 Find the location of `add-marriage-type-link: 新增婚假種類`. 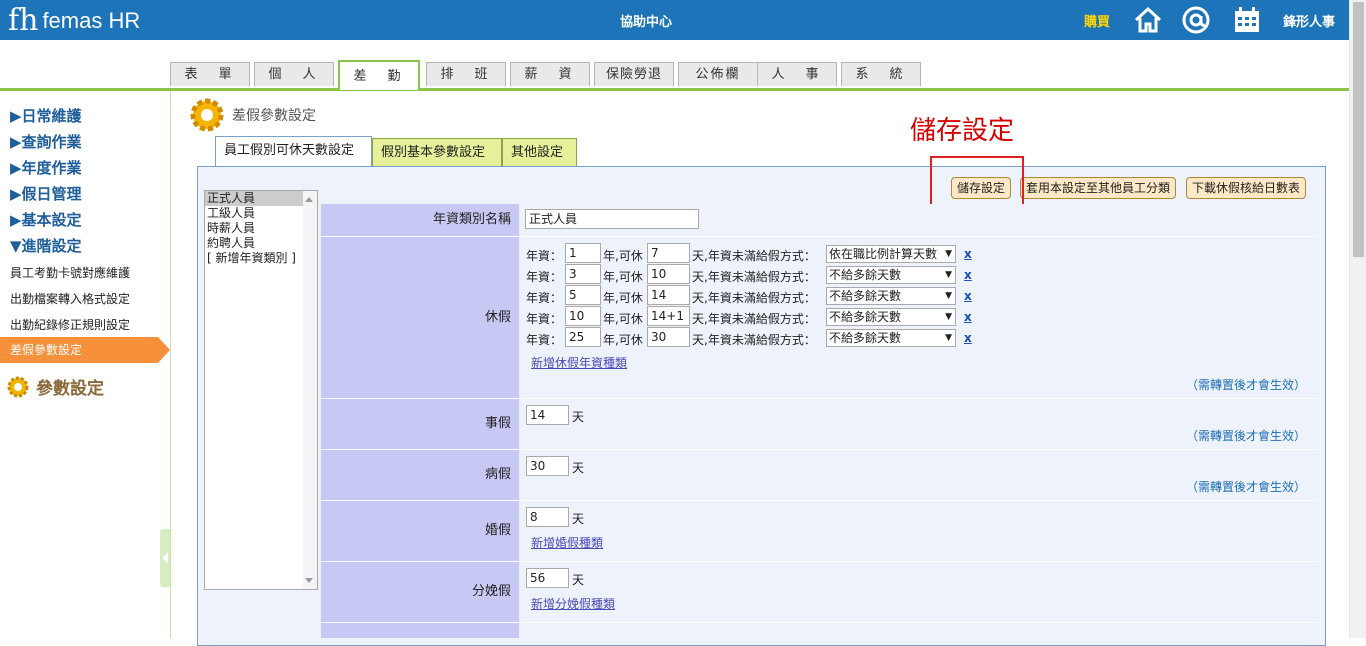

add-marriage-type-link: 新增婚假種類 is located at coordinates (567, 542).